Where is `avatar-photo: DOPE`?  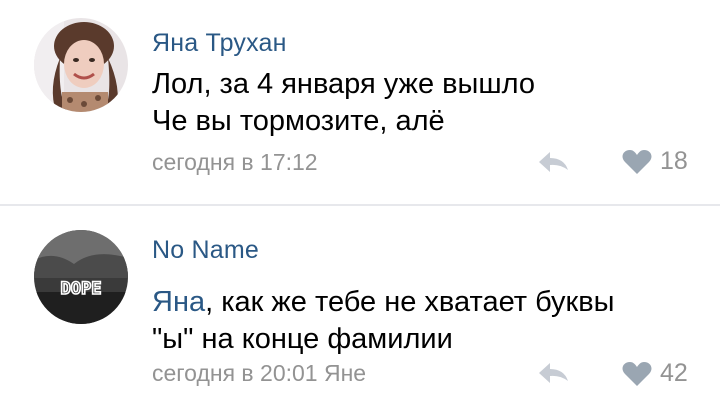 avatar-photo: DOPE is located at coordinates (81, 277).